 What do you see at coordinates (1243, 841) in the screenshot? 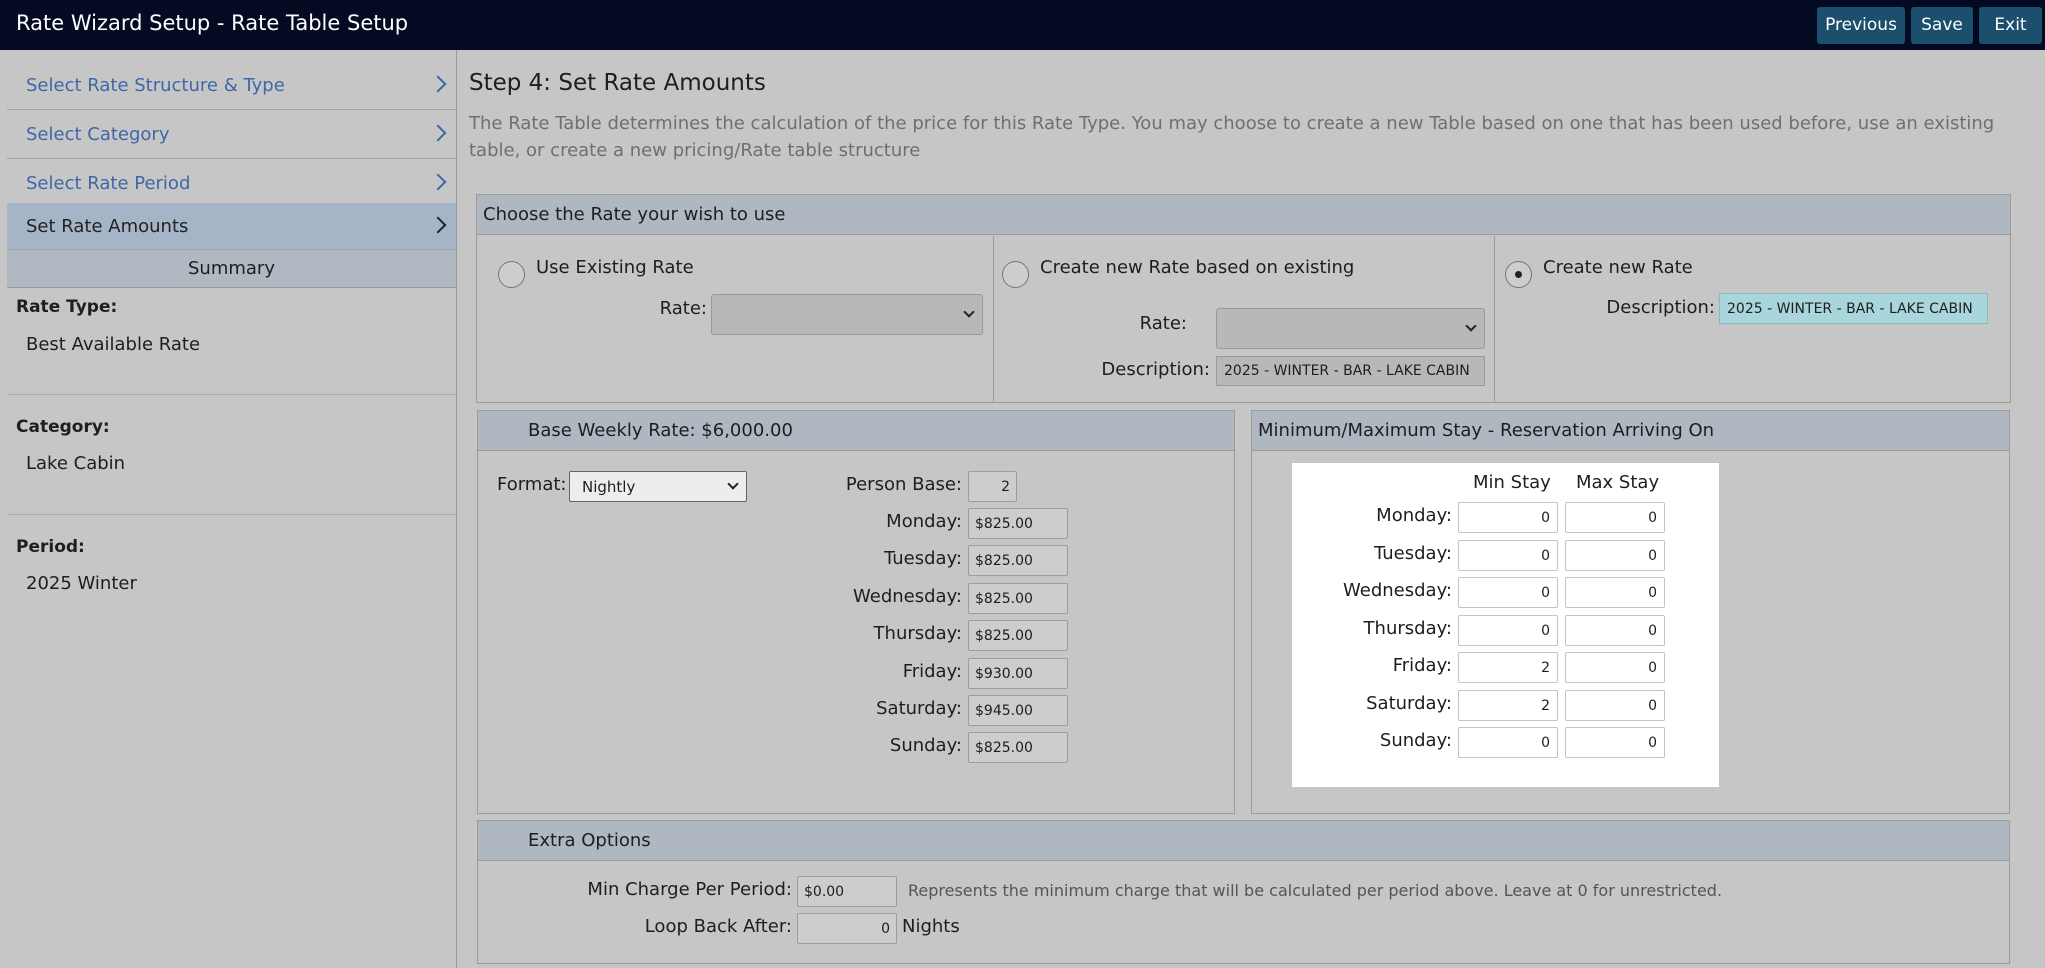
I see `extra-options-header: Extra Options` at bounding box center [1243, 841].